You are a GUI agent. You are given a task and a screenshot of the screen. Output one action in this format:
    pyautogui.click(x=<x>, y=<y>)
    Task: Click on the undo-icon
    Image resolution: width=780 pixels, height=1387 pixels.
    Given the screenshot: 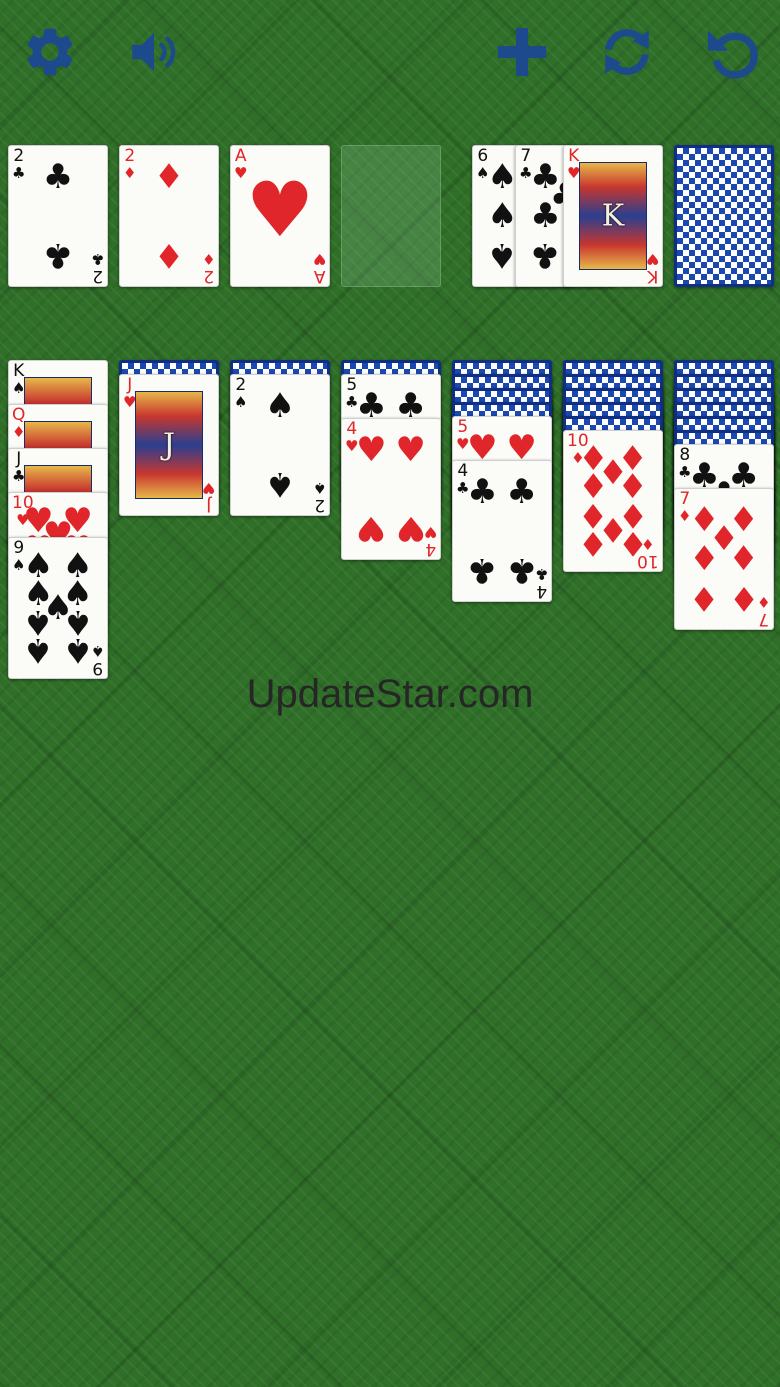 What is the action you would take?
    pyautogui.click(x=732, y=54)
    